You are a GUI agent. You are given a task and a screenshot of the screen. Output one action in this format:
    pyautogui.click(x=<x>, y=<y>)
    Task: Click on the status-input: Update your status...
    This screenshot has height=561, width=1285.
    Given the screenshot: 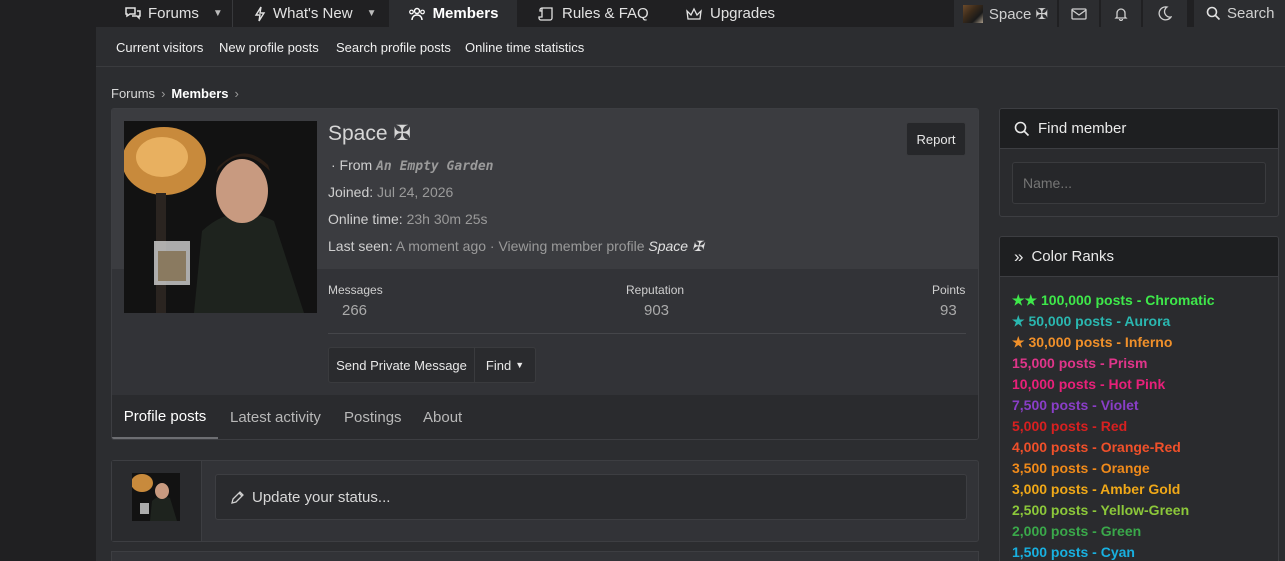 What is the action you would take?
    pyautogui.click(x=591, y=497)
    